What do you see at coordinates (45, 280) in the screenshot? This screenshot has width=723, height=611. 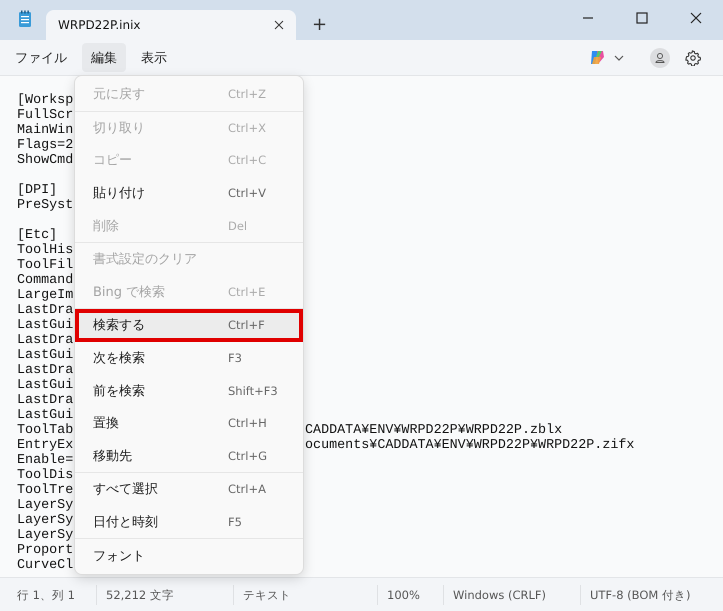 I see `text-line: Command` at bounding box center [45, 280].